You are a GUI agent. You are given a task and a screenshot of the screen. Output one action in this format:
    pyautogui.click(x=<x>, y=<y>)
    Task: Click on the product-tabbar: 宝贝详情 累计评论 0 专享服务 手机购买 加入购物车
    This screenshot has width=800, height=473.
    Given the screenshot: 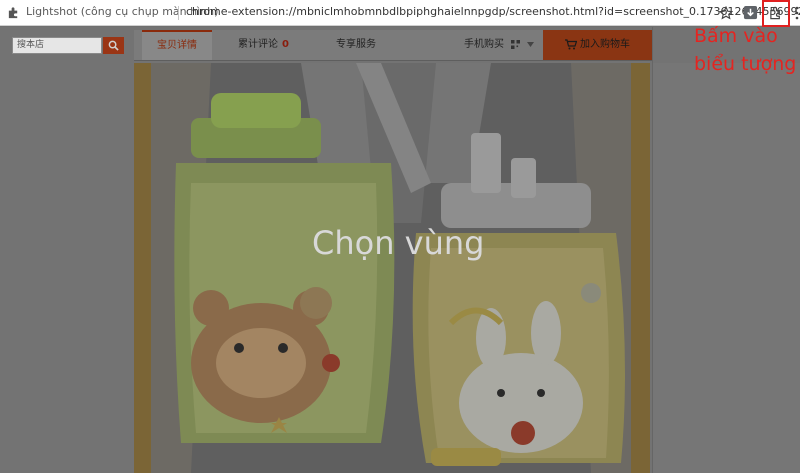 What is the action you would take?
    pyautogui.click(x=393, y=45)
    